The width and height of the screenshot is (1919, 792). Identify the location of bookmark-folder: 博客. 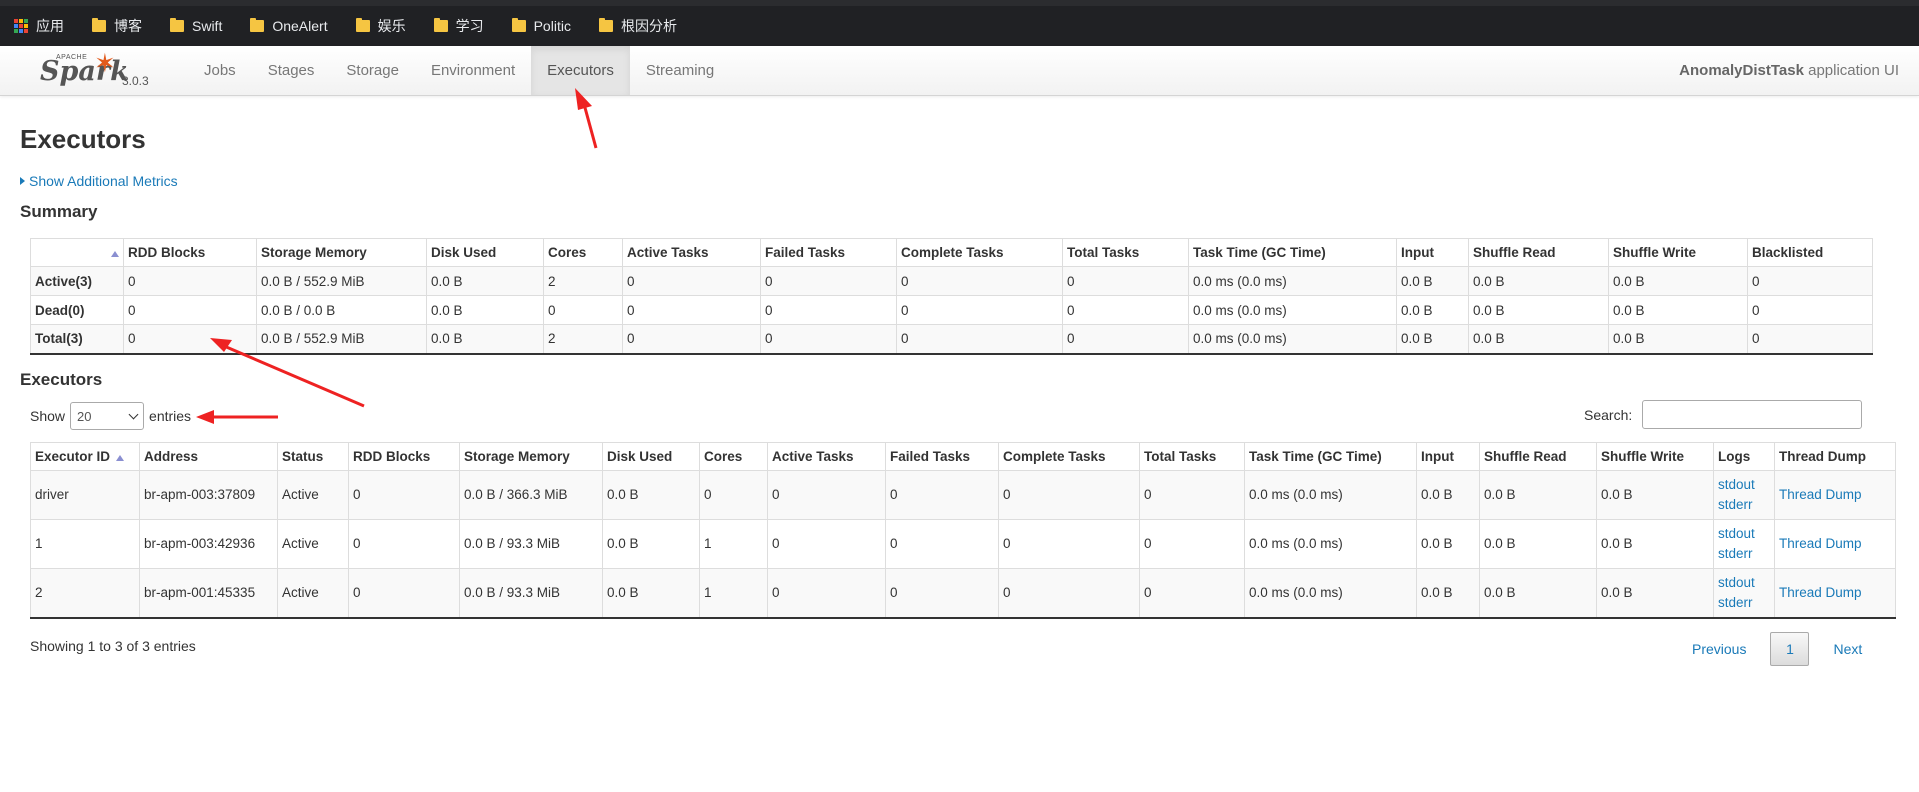
(117, 26).